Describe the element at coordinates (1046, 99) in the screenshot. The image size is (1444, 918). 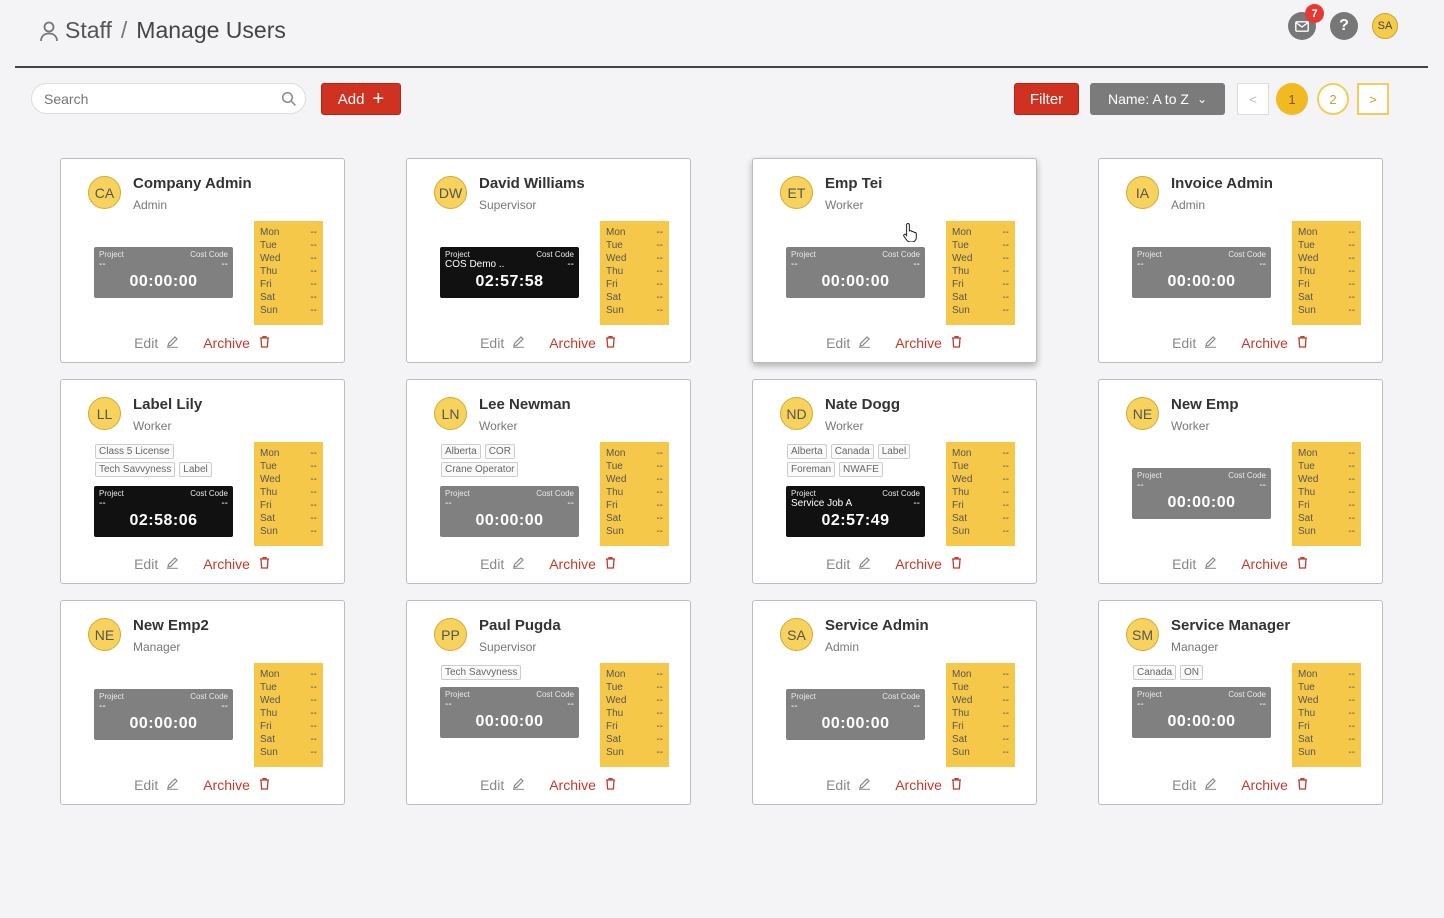
I see `filter-button: Filter` at that location.